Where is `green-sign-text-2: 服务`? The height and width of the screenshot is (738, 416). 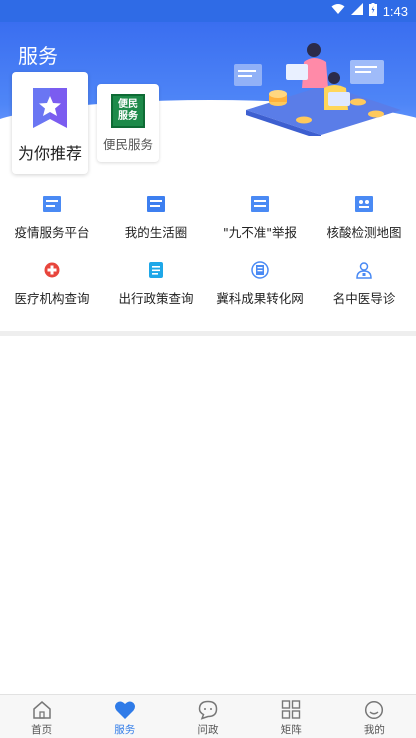 green-sign-text-2: 服务 is located at coordinates (128, 116).